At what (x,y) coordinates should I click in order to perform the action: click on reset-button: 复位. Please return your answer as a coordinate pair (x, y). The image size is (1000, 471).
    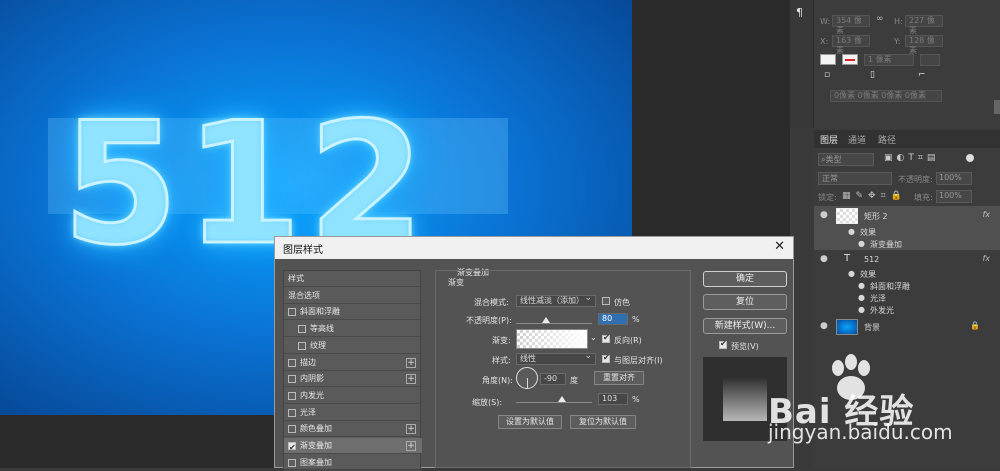
    Looking at the image, I should click on (745, 302).